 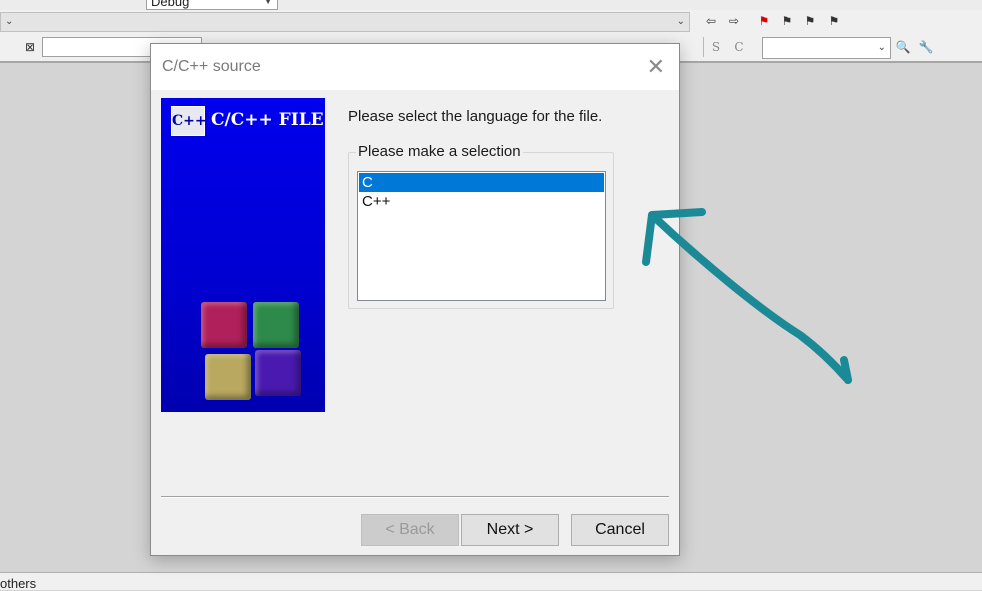 I want to click on dialog-titlebar: C/C++ source ✕, so click(x=415, y=67).